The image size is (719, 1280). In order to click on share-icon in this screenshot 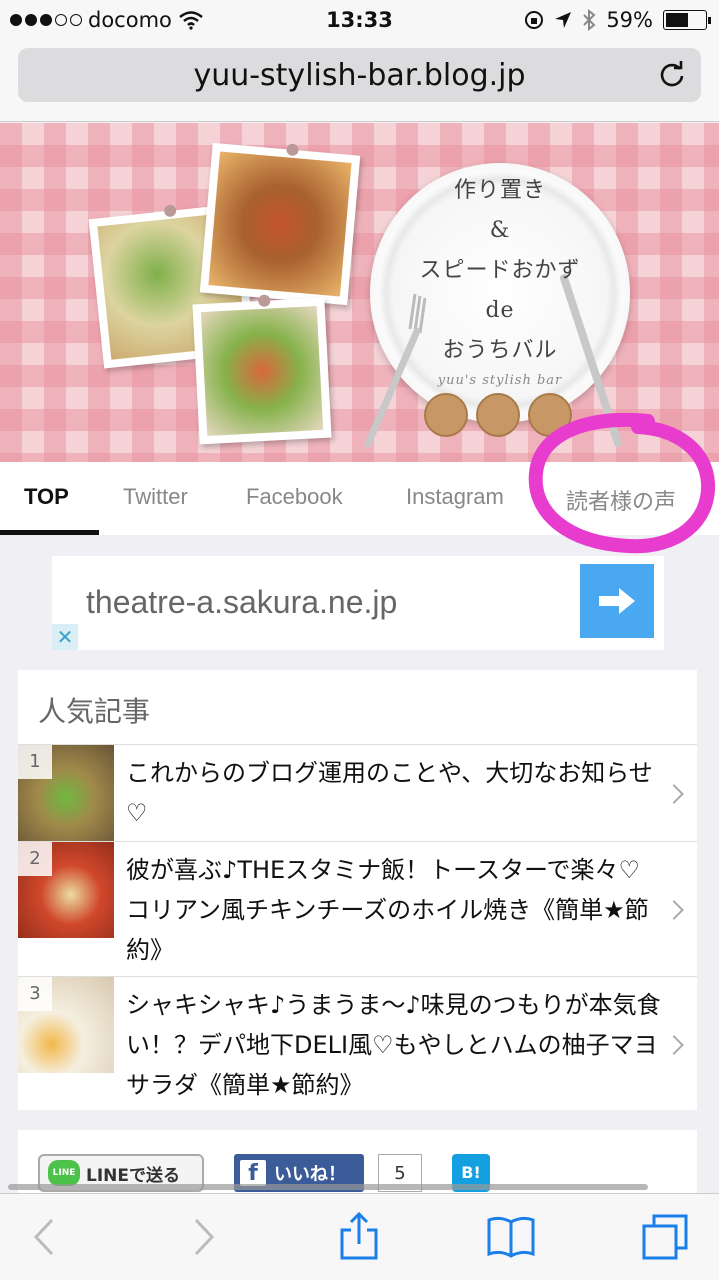, I will do `click(359, 1237)`.